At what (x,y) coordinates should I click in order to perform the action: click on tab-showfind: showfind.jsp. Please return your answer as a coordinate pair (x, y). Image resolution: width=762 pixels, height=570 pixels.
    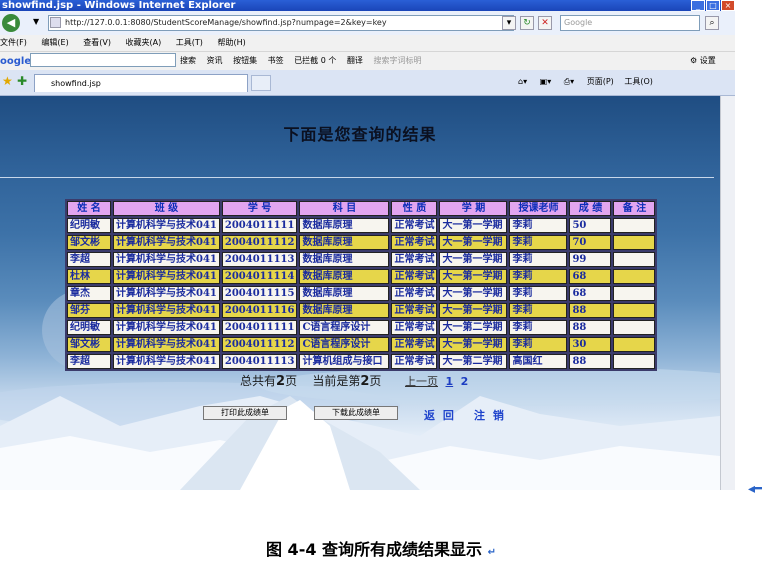
    Looking at the image, I should click on (141, 83).